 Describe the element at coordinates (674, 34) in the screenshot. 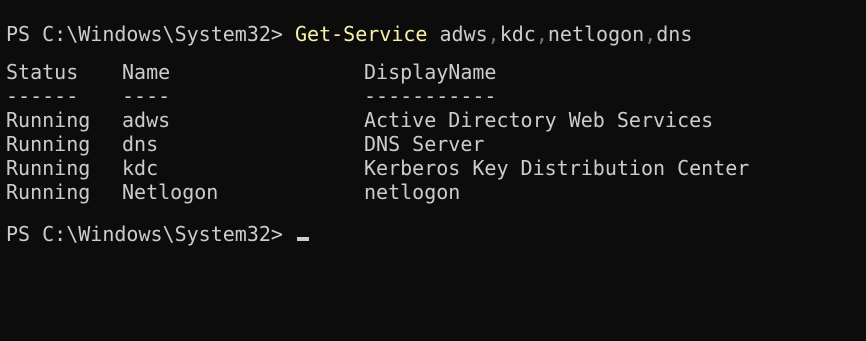

I see `command-arg: dns` at that location.